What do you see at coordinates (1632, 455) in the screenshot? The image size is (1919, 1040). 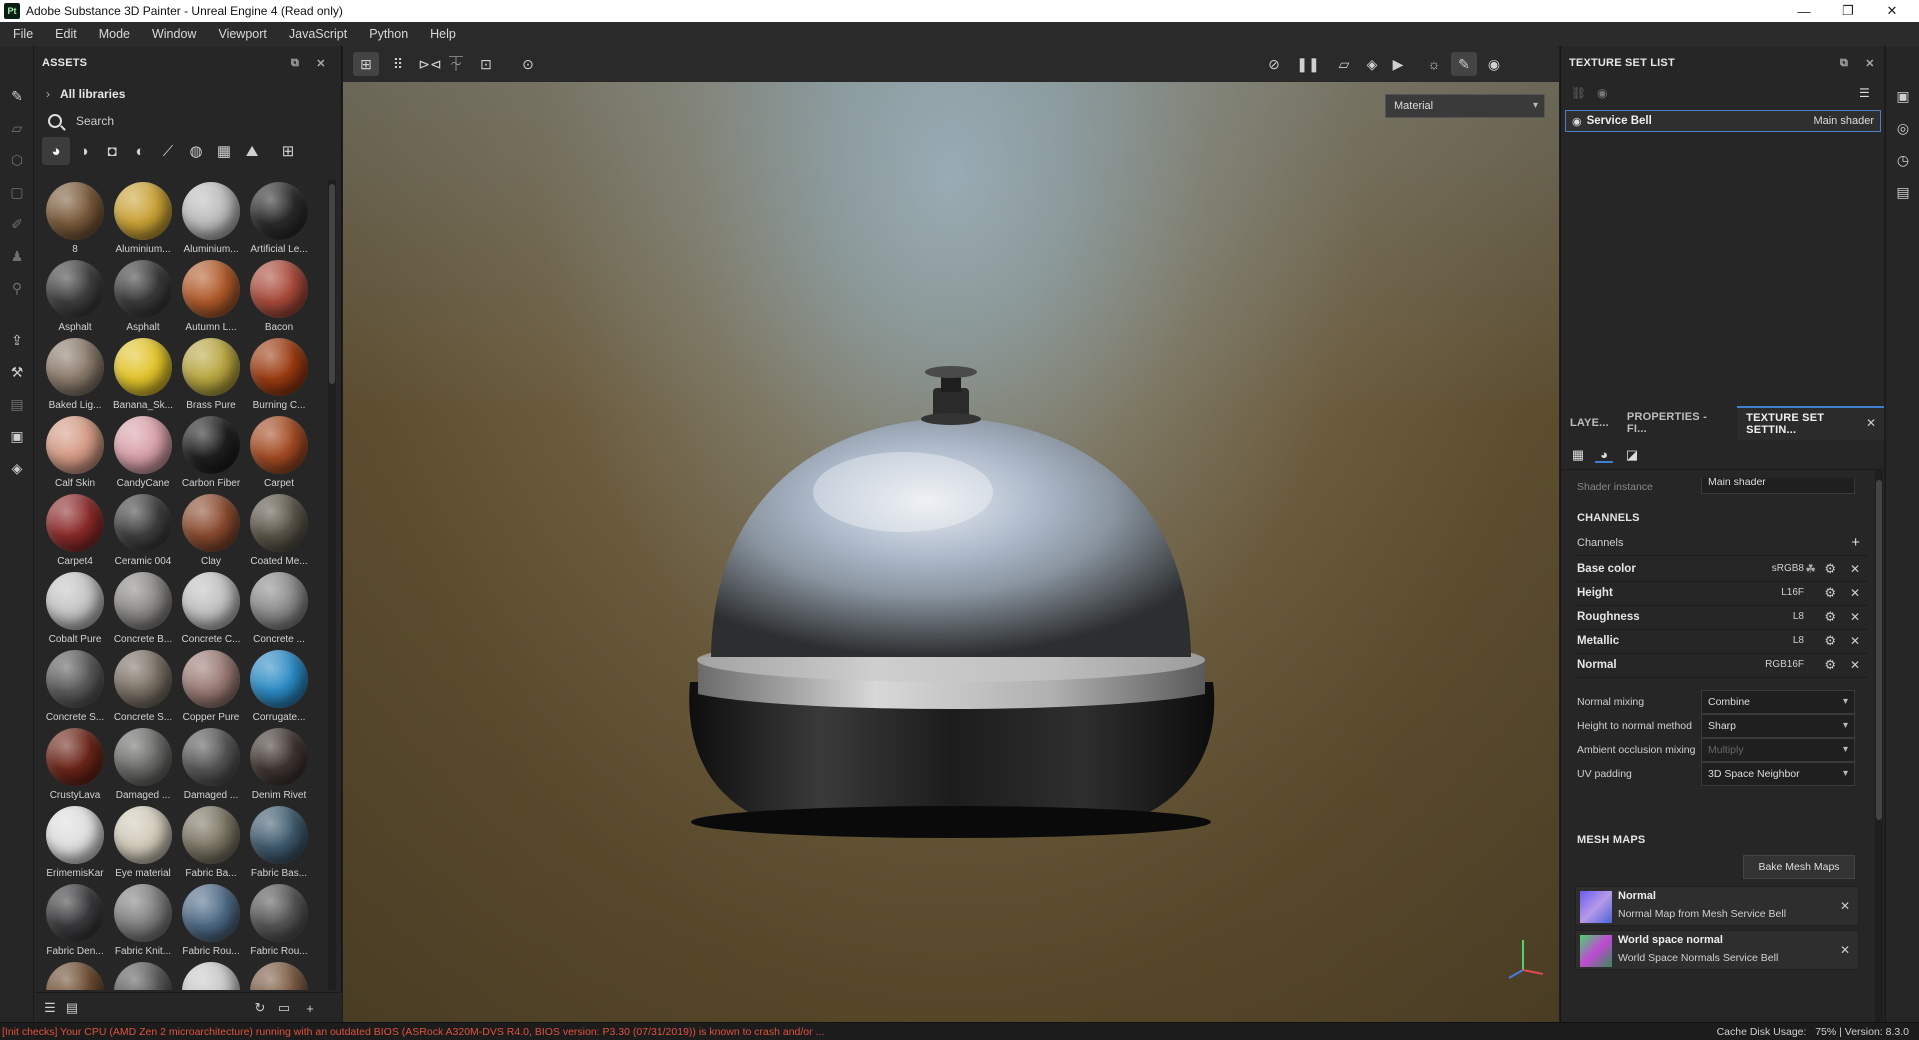 I see `uv-layout-icon: ◪` at bounding box center [1632, 455].